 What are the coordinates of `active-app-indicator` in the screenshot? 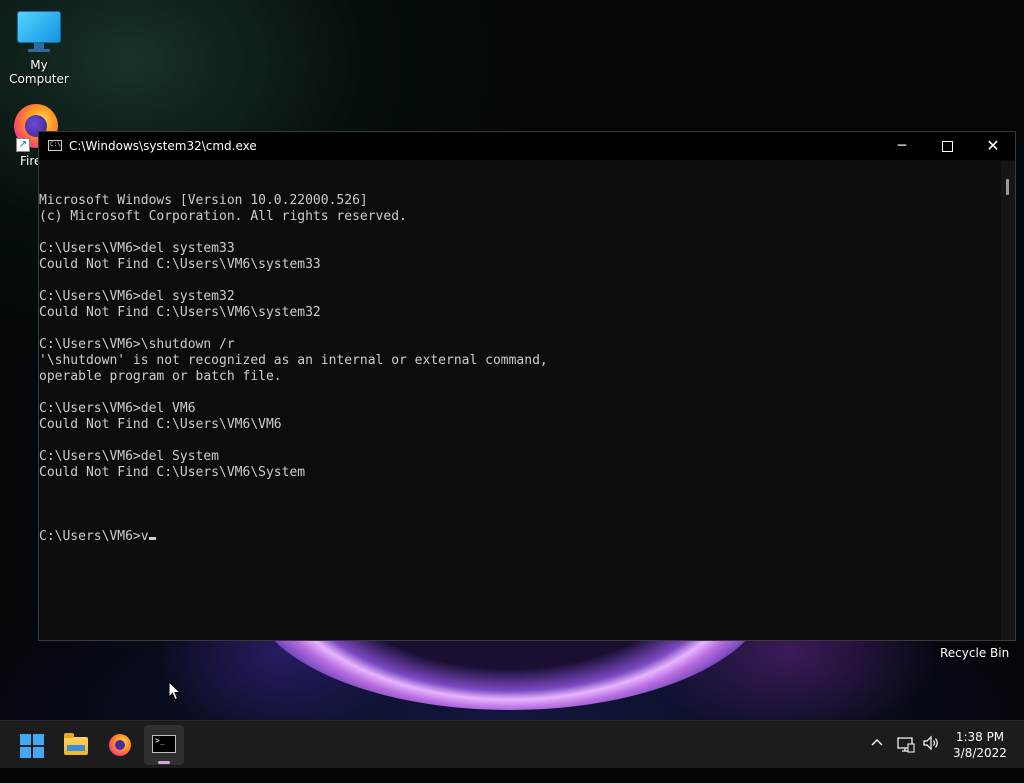 It's located at (164, 762).